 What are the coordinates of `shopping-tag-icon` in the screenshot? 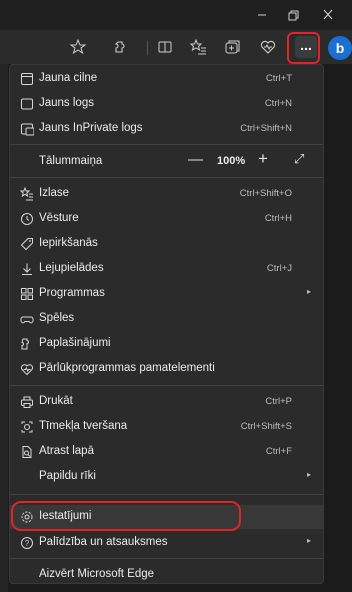 It's located at (27, 244).